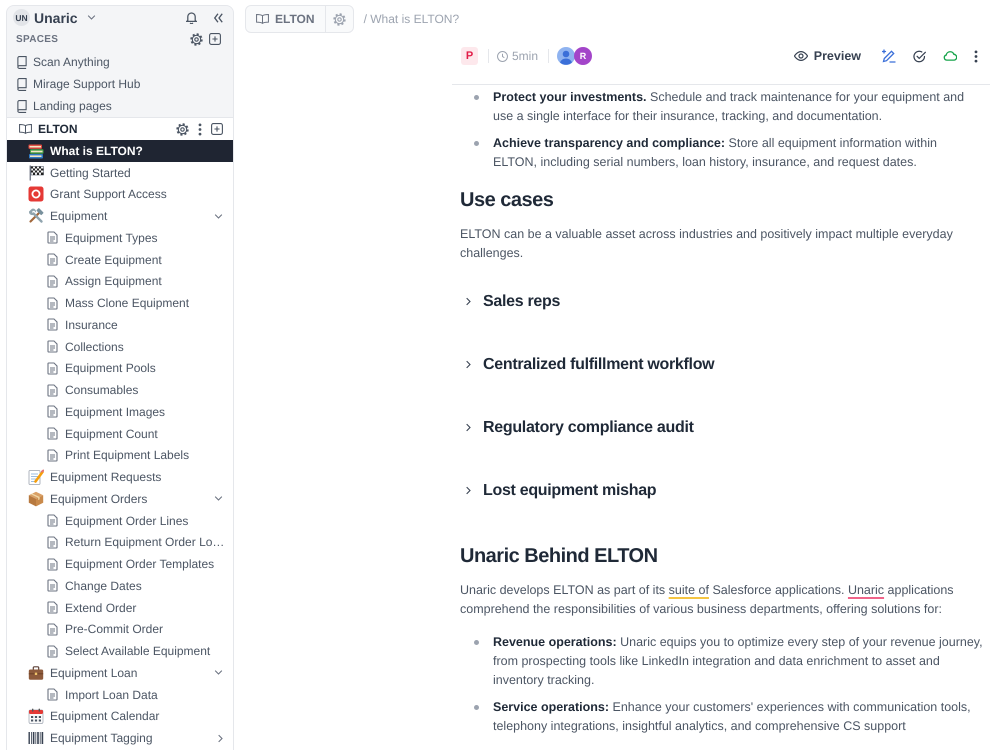 This screenshot has width=1000, height=750. Describe the element at coordinates (120, 433) in the screenshot. I see `tree-item: Equipment Count` at that location.